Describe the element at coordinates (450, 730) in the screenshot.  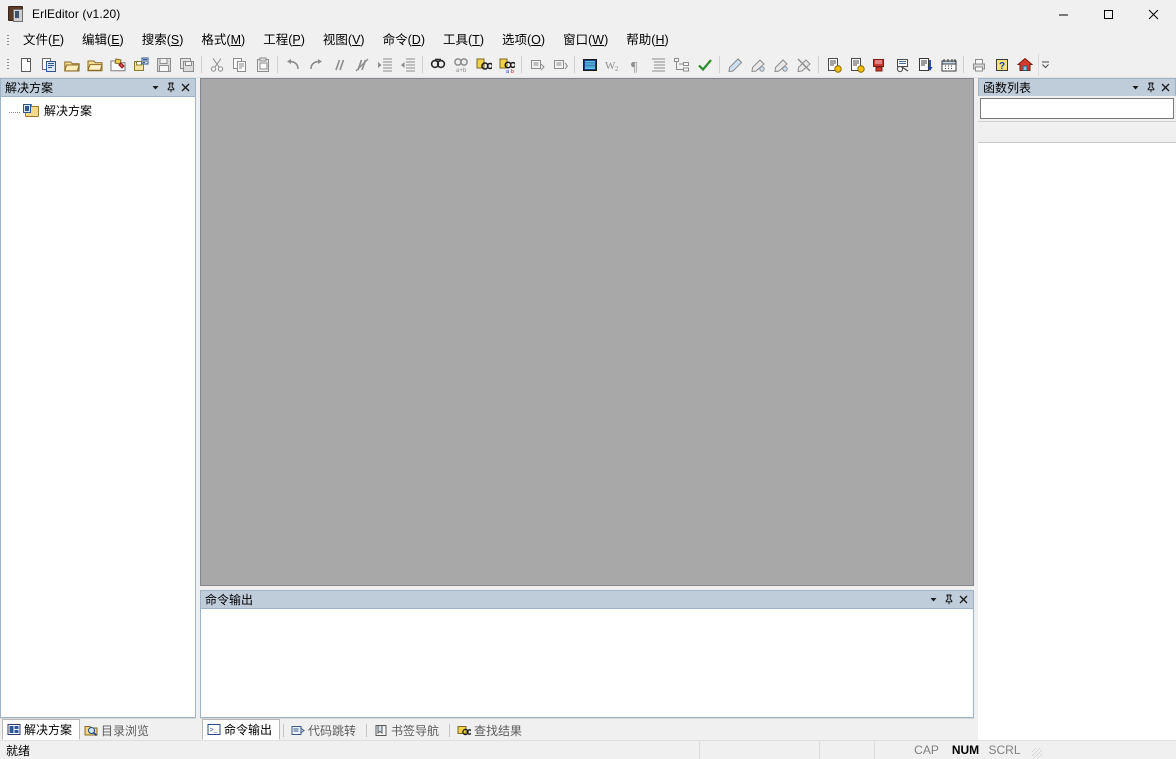
I see `tab-separator` at that location.